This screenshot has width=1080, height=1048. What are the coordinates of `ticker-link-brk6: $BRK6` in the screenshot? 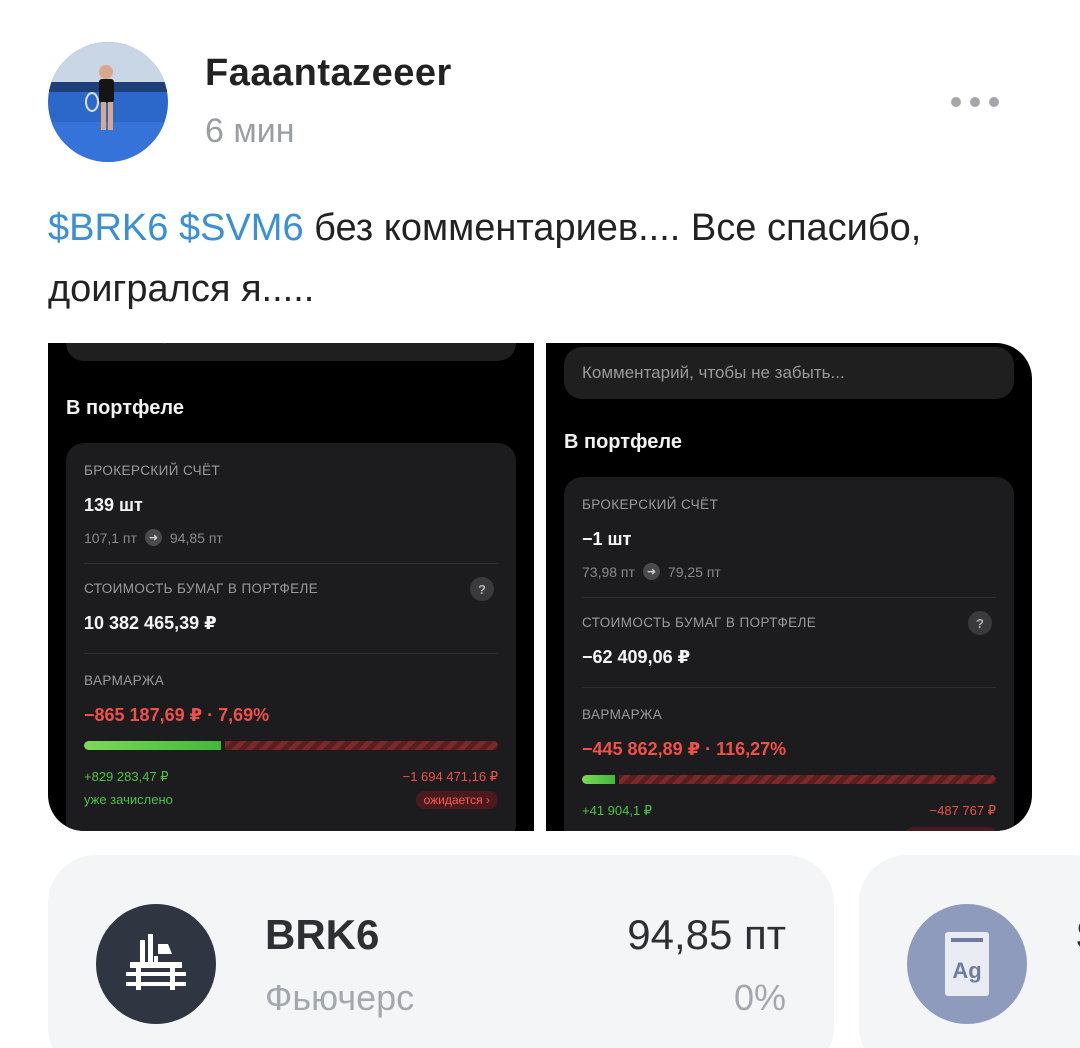 It's located at (108, 228).